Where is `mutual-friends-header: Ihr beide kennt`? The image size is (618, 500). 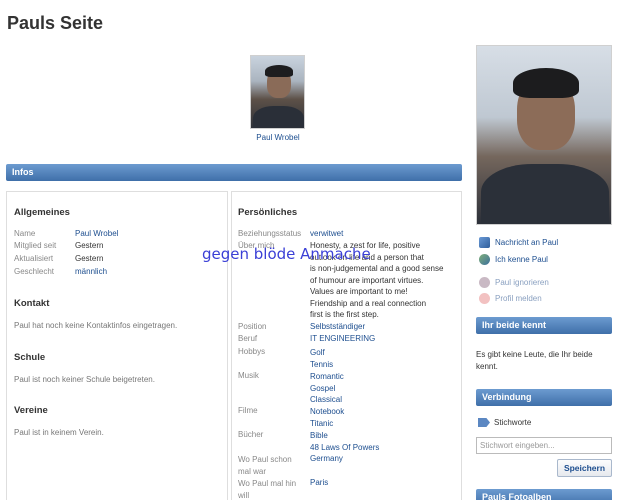
mutual-friends-header: Ihr beide kennt is located at coordinates (544, 325).